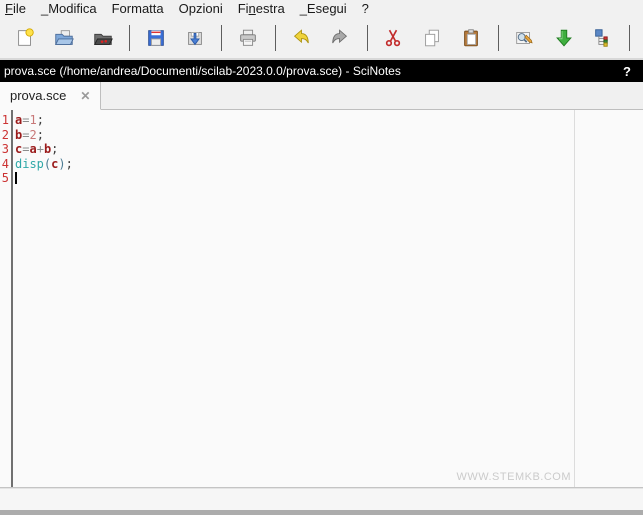 The height and width of the screenshot is (515, 643). What do you see at coordinates (29, 134) in the screenshot?
I see `code-line: b=2;` at bounding box center [29, 134].